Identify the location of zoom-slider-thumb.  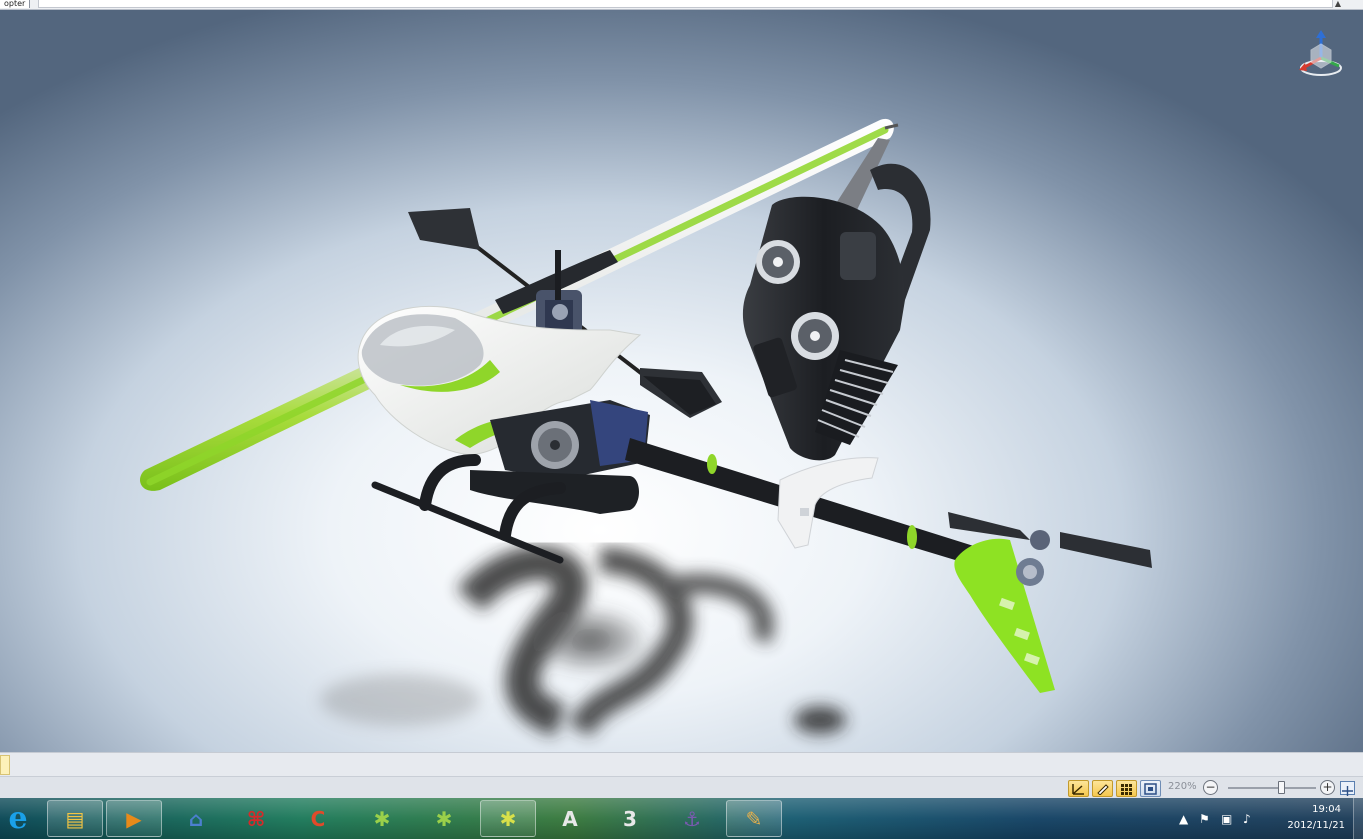
(1281, 787).